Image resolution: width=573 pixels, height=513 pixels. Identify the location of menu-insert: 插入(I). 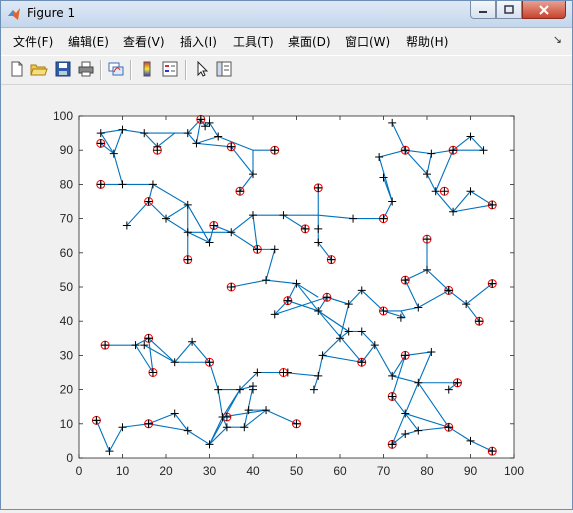
(198, 41).